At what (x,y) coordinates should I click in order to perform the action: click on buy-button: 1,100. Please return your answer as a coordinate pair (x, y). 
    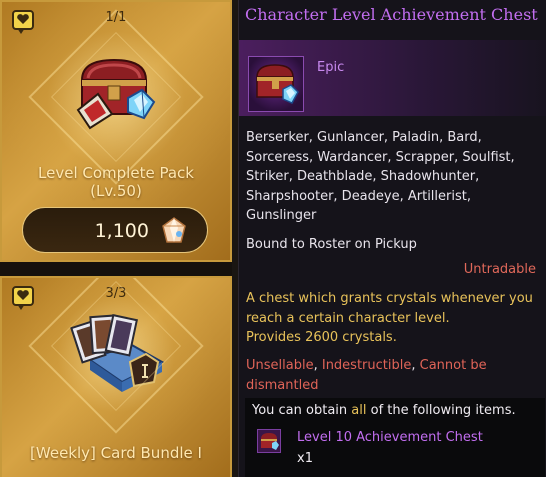
    Looking at the image, I should click on (115, 230).